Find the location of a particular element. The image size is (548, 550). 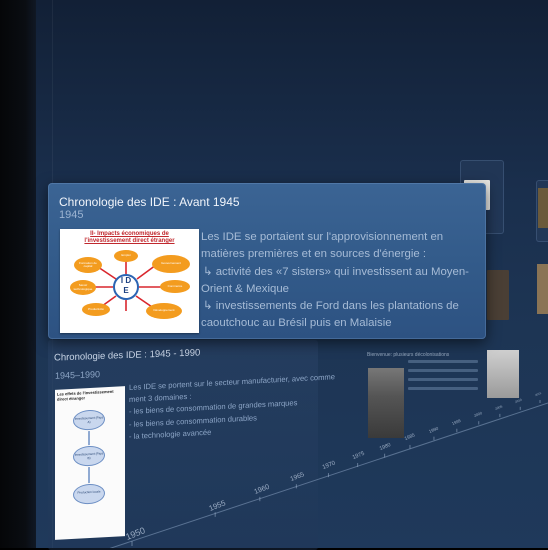

event-date: 1945 is located at coordinates (71, 215).